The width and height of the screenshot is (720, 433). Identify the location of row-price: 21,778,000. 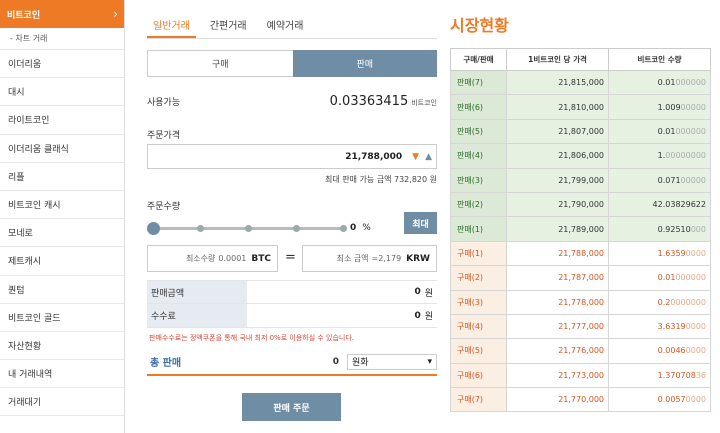
(557, 302).